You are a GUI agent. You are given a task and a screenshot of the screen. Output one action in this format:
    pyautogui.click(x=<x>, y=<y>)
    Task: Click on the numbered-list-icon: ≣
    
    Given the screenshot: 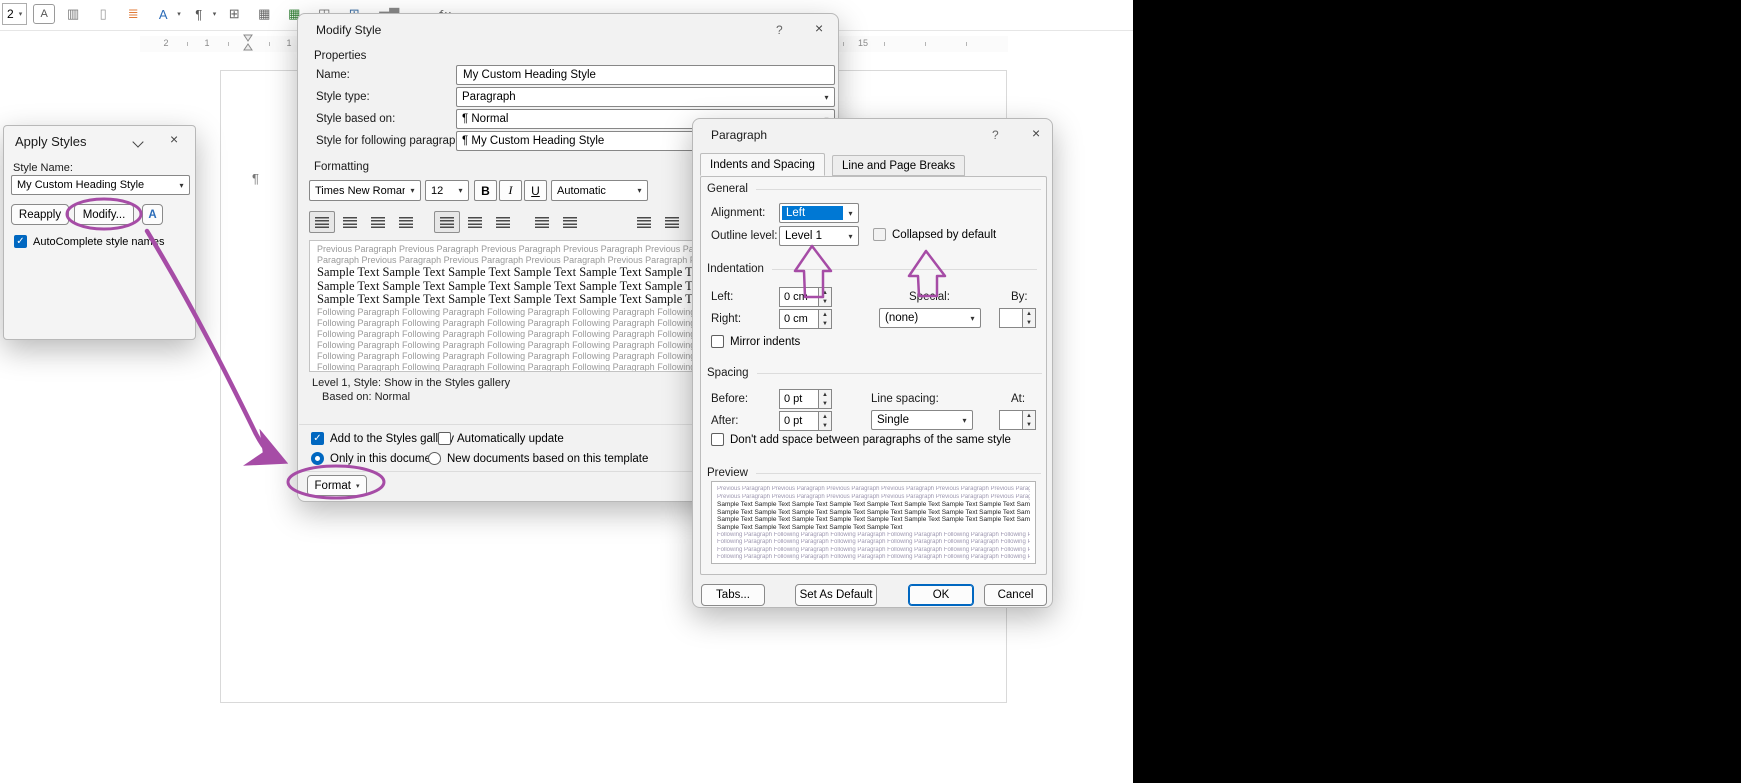 What is the action you would take?
    pyautogui.click(x=133, y=14)
    